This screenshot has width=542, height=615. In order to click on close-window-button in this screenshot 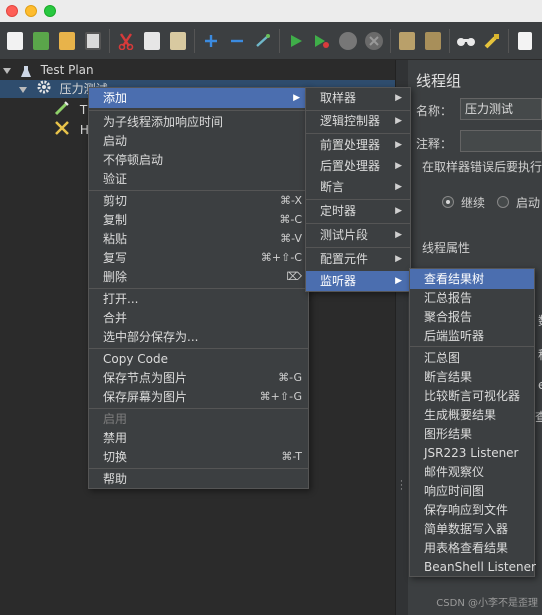, I will do `click(12, 11)`.